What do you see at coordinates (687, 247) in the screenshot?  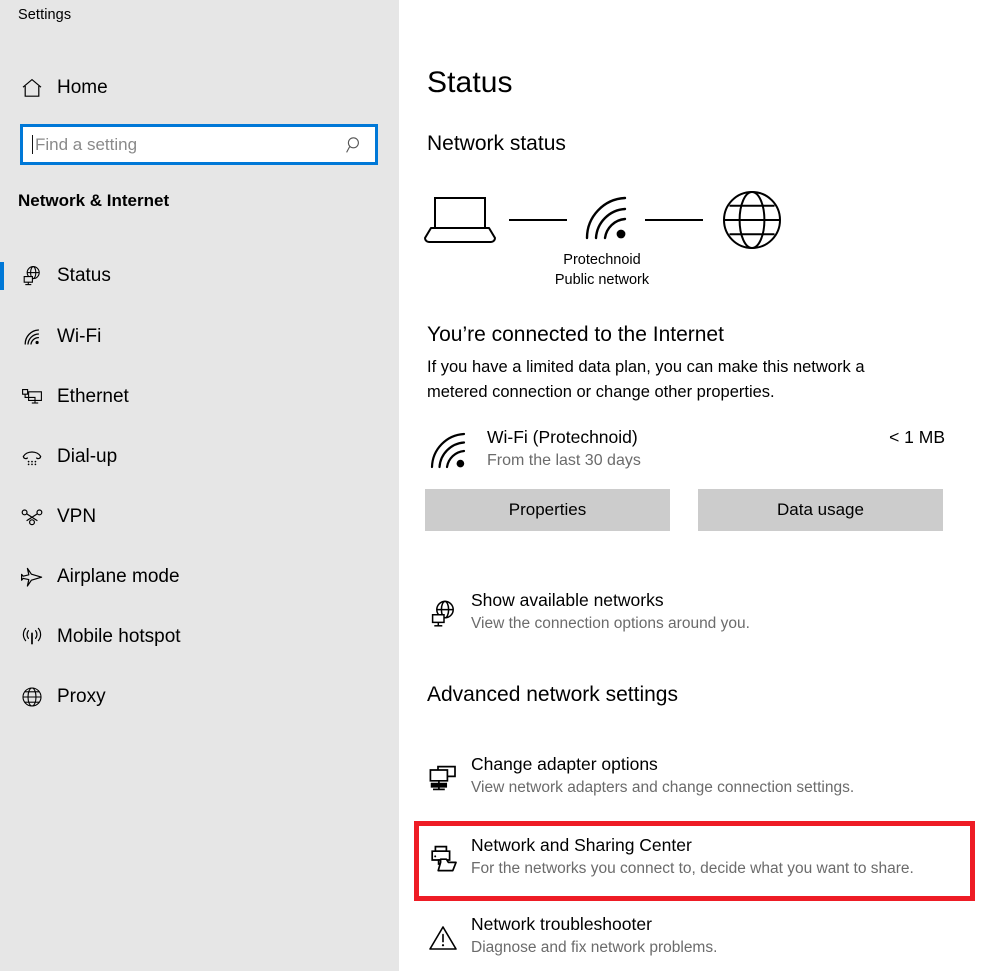 I see `network-status-diagram: Protechnoid Public network` at bounding box center [687, 247].